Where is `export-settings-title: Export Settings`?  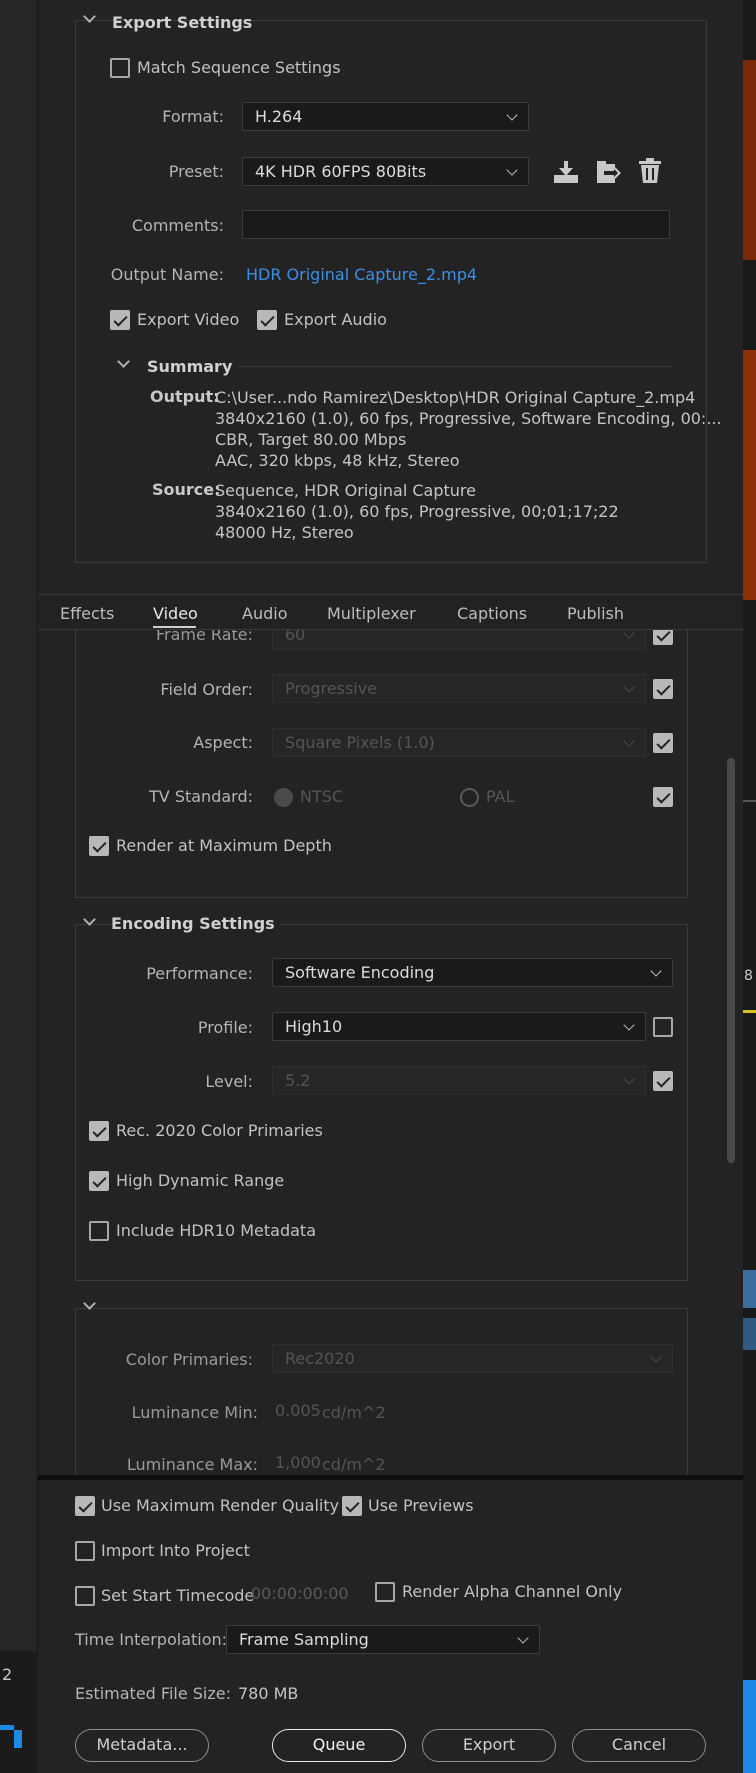
export-settings-title: Export Settings is located at coordinates (182, 22).